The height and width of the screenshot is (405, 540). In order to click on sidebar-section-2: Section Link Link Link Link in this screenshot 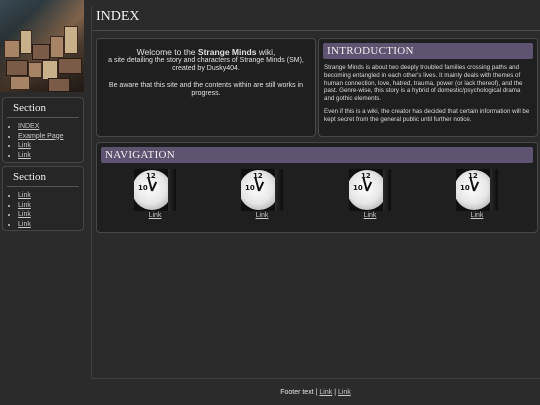, I will do `click(43, 198)`.